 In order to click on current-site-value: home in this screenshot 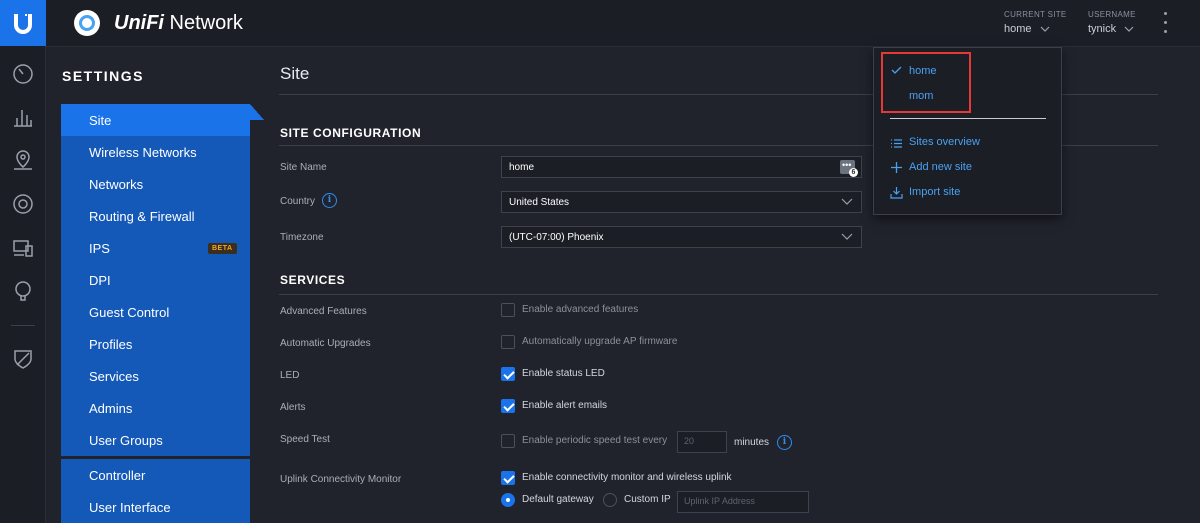, I will do `click(1018, 29)`.